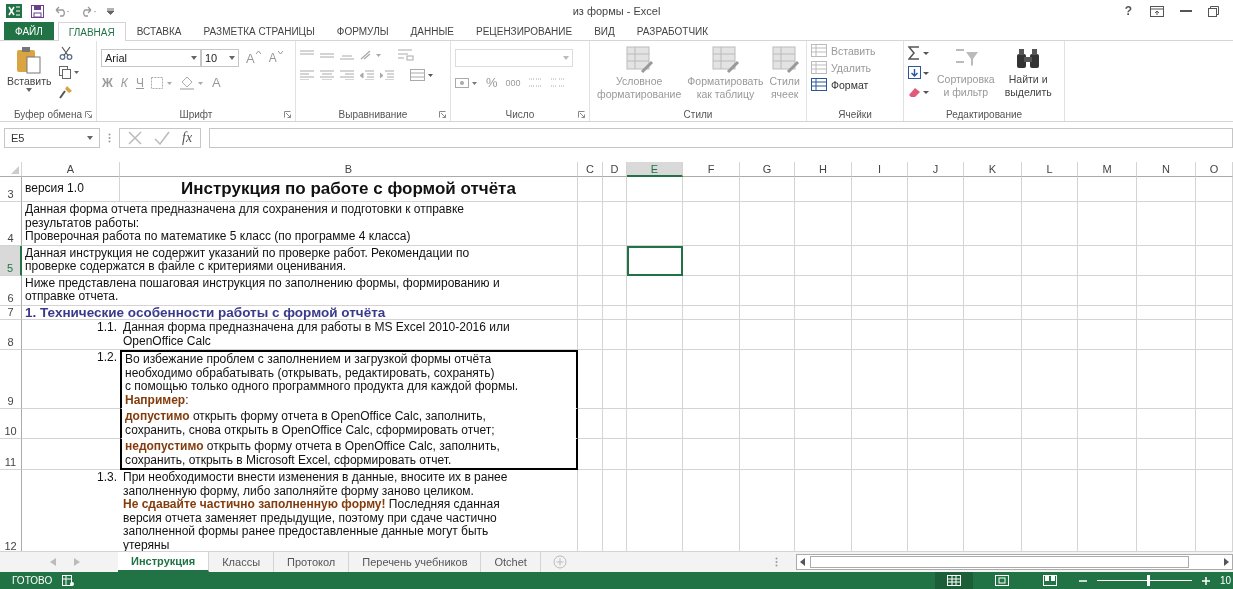 This screenshot has width=1233, height=589. What do you see at coordinates (110, 11) in the screenshot?
I see `customize-caret-icon` at bounding box center [110, 11].